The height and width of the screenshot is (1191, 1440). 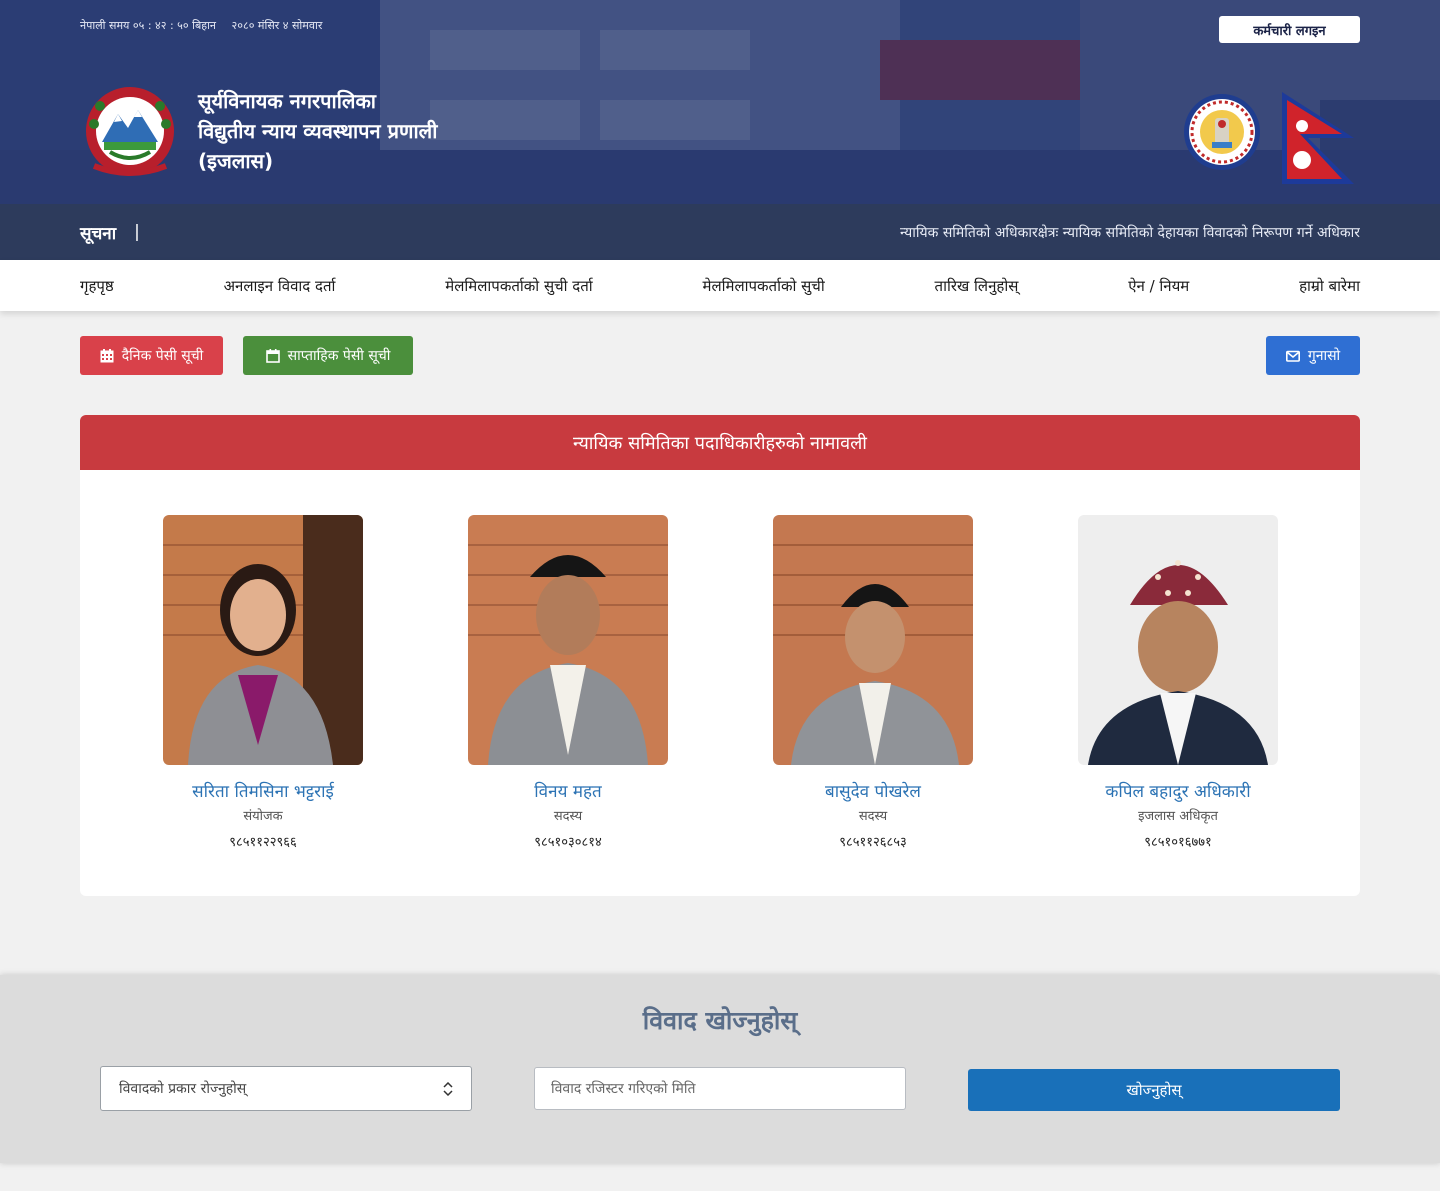 I want to click on nav-item-mediator-list: मेलमिलापकर्ताको सुची, so click(x=763, y=286).